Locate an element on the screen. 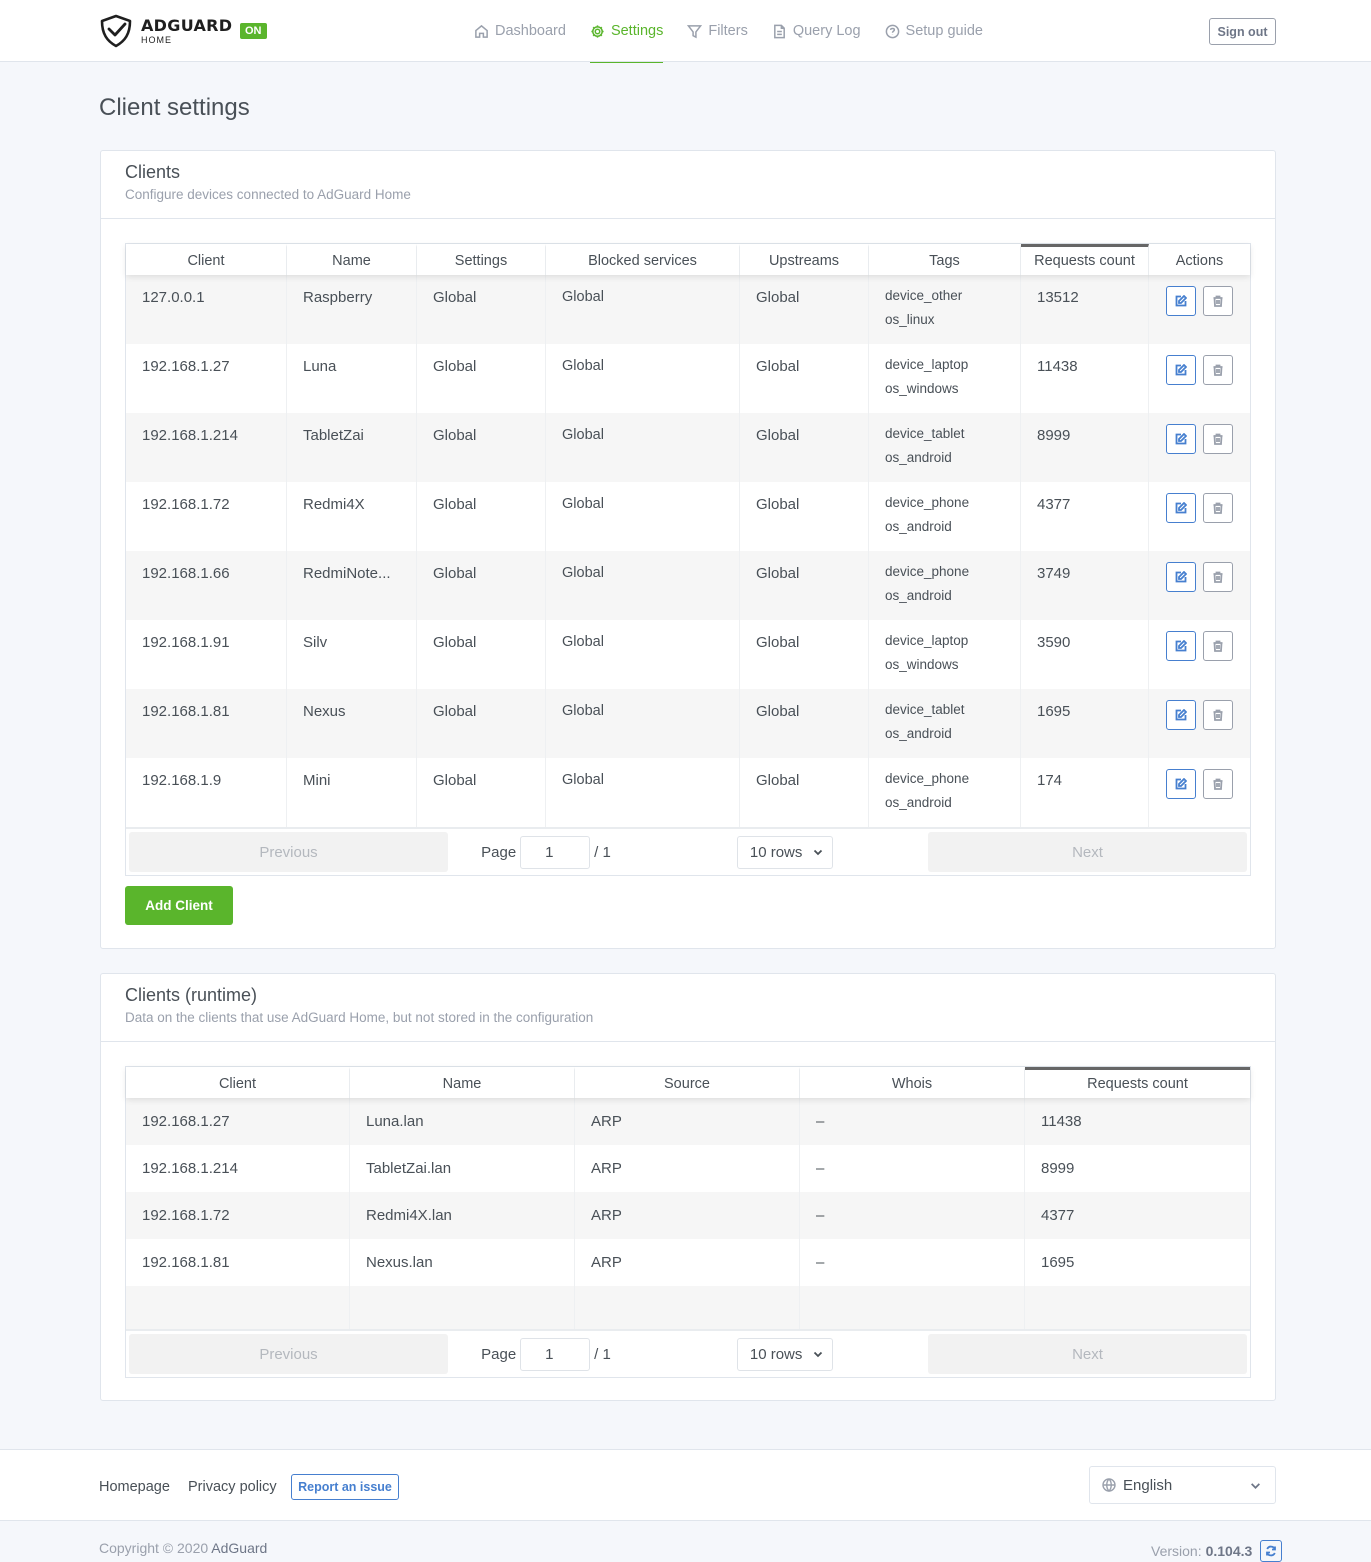 This screenshot has width=1371, height=1562. column-header-blocked-services: Blocked services is located at coordinates (643, 259).